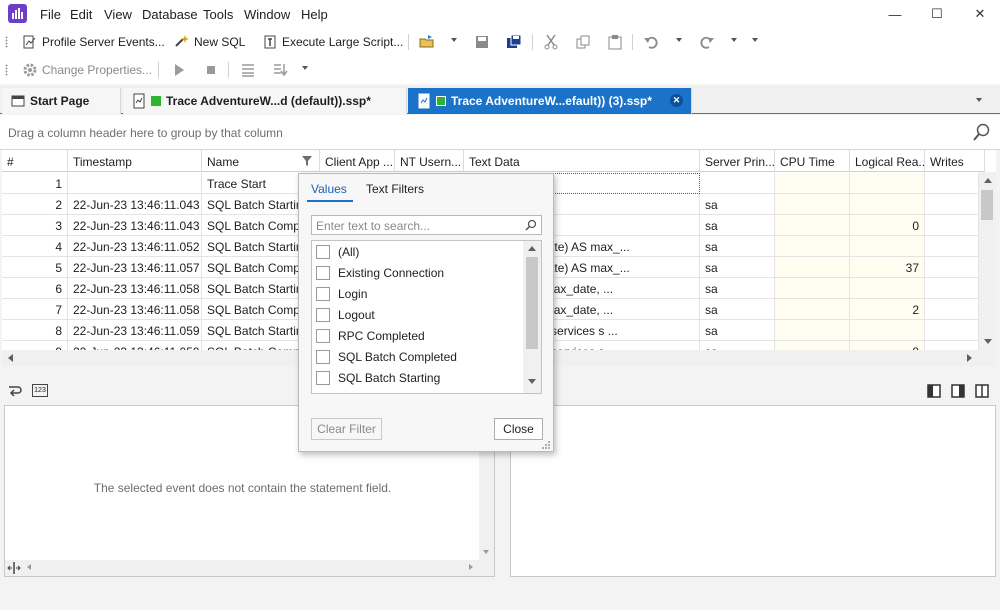  I want to click on close-button: Close, so click(518, 429).